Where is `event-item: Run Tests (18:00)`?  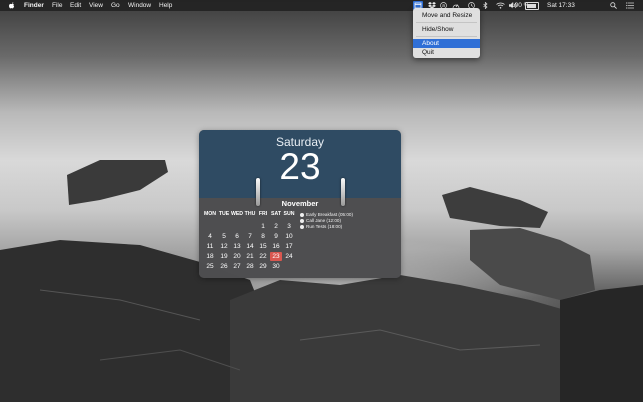
event-item: Run Tests (18:00) is located at coordinates (321, 227).